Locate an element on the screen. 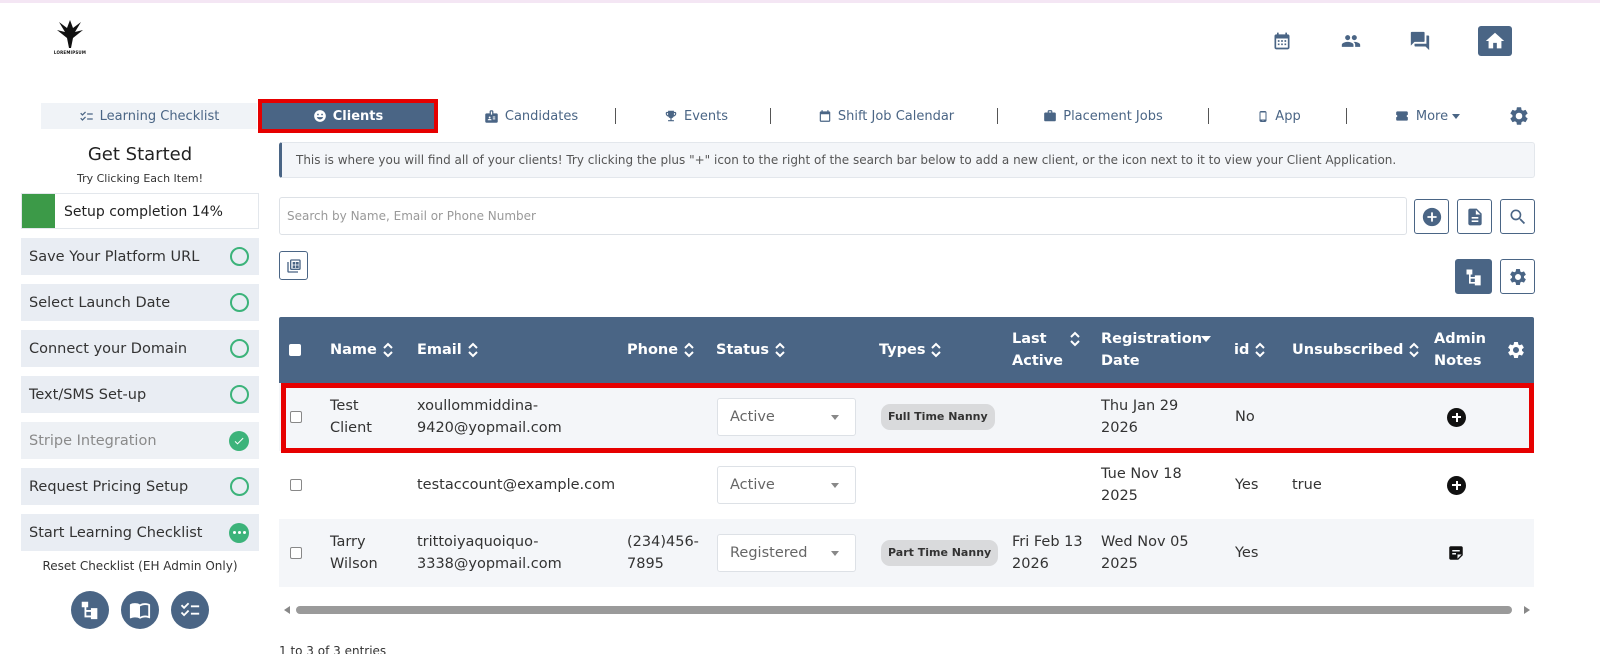  sidebar-item-label: Text/SMS Set-up is located at coordinates (88, 394).